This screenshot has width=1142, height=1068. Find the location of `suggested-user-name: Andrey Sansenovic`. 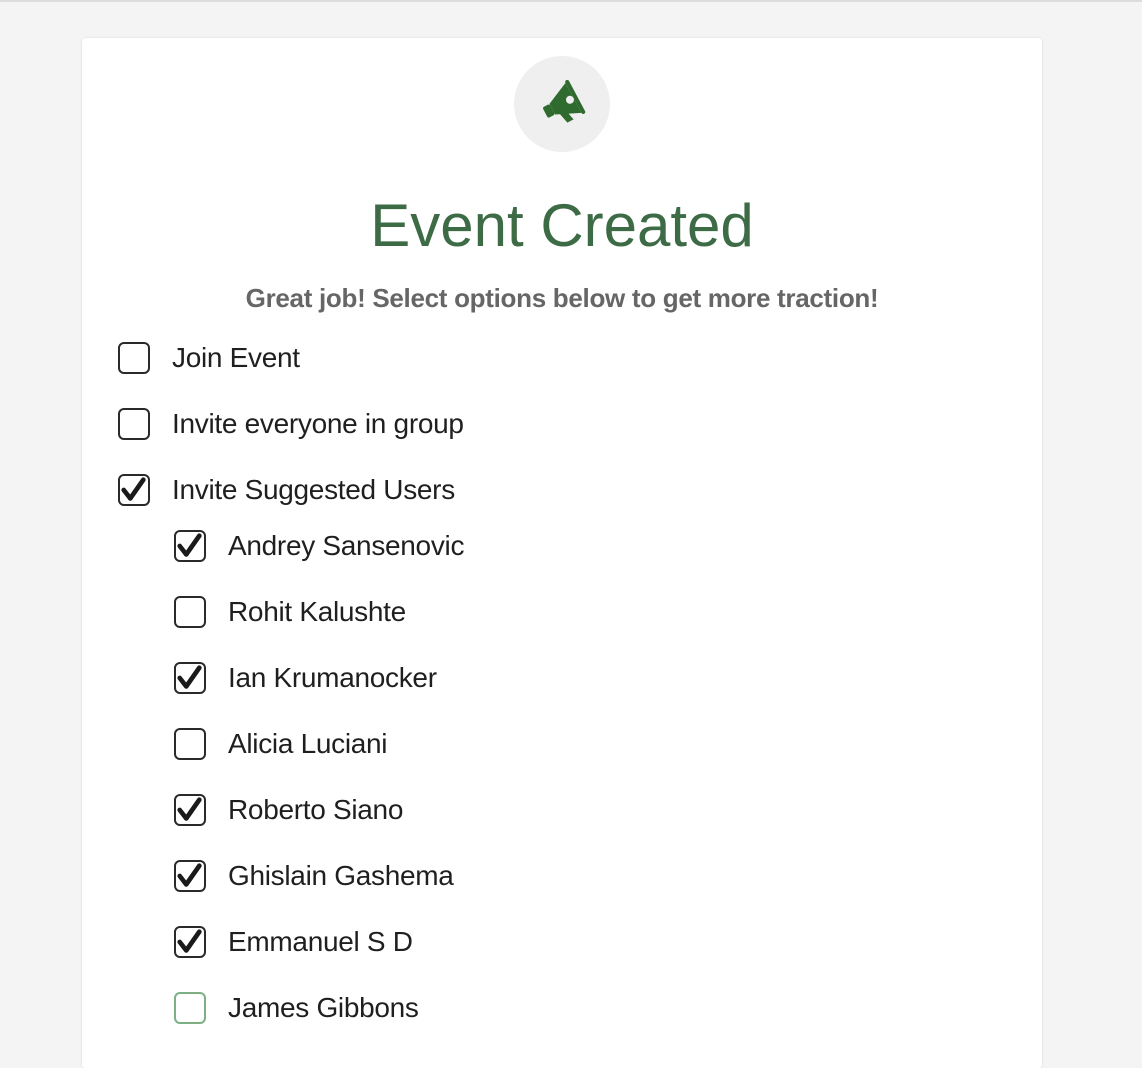

suggested-user-name: Andrey Sansenovic is located at coordinates (346, 545).